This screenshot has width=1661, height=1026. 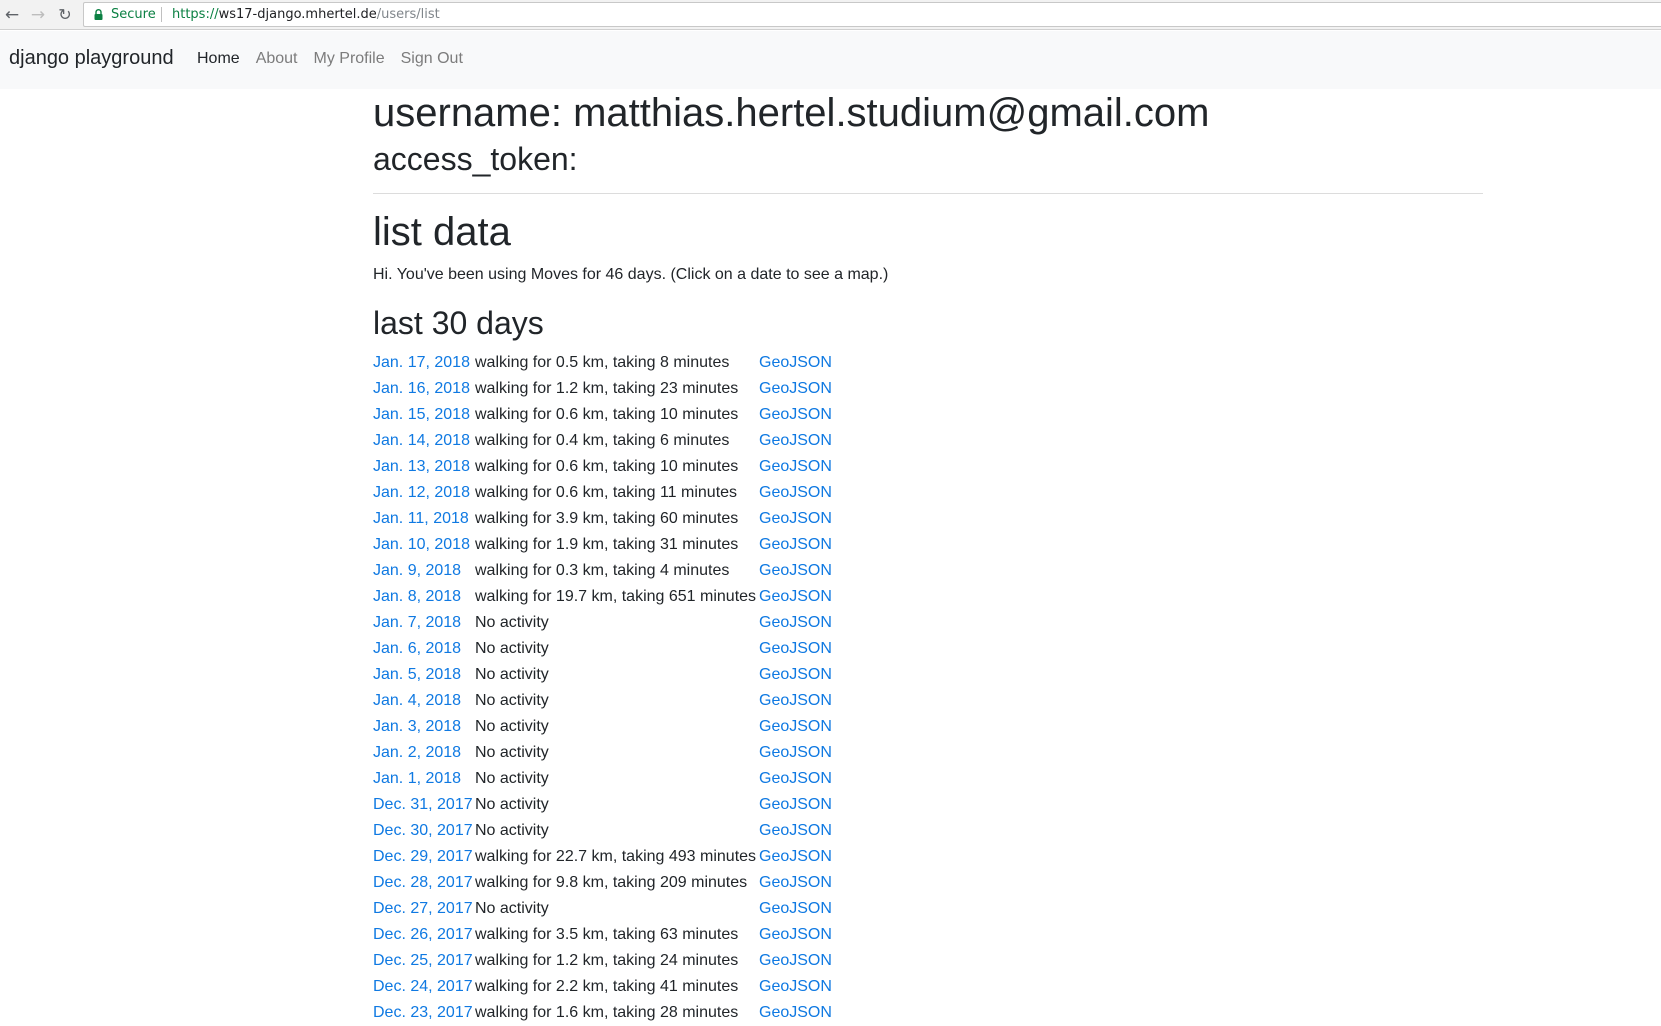 I want to click on nav-link-about: About, so click(x=277, y=59).